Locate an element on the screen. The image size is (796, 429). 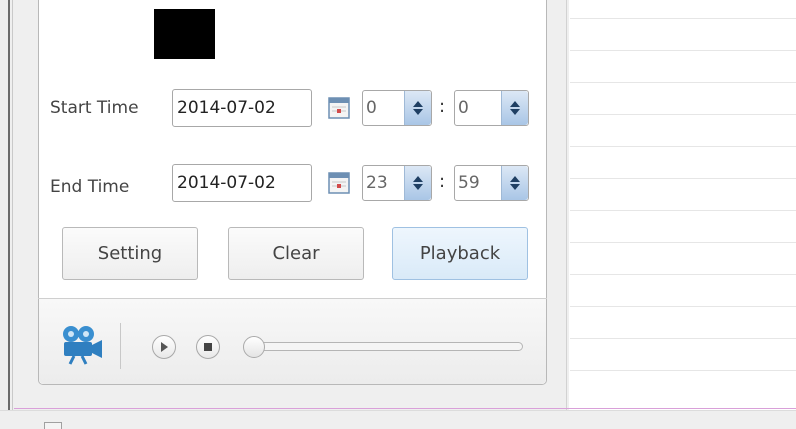
end-minute-value: 59 is located at coordinates (469, 183).